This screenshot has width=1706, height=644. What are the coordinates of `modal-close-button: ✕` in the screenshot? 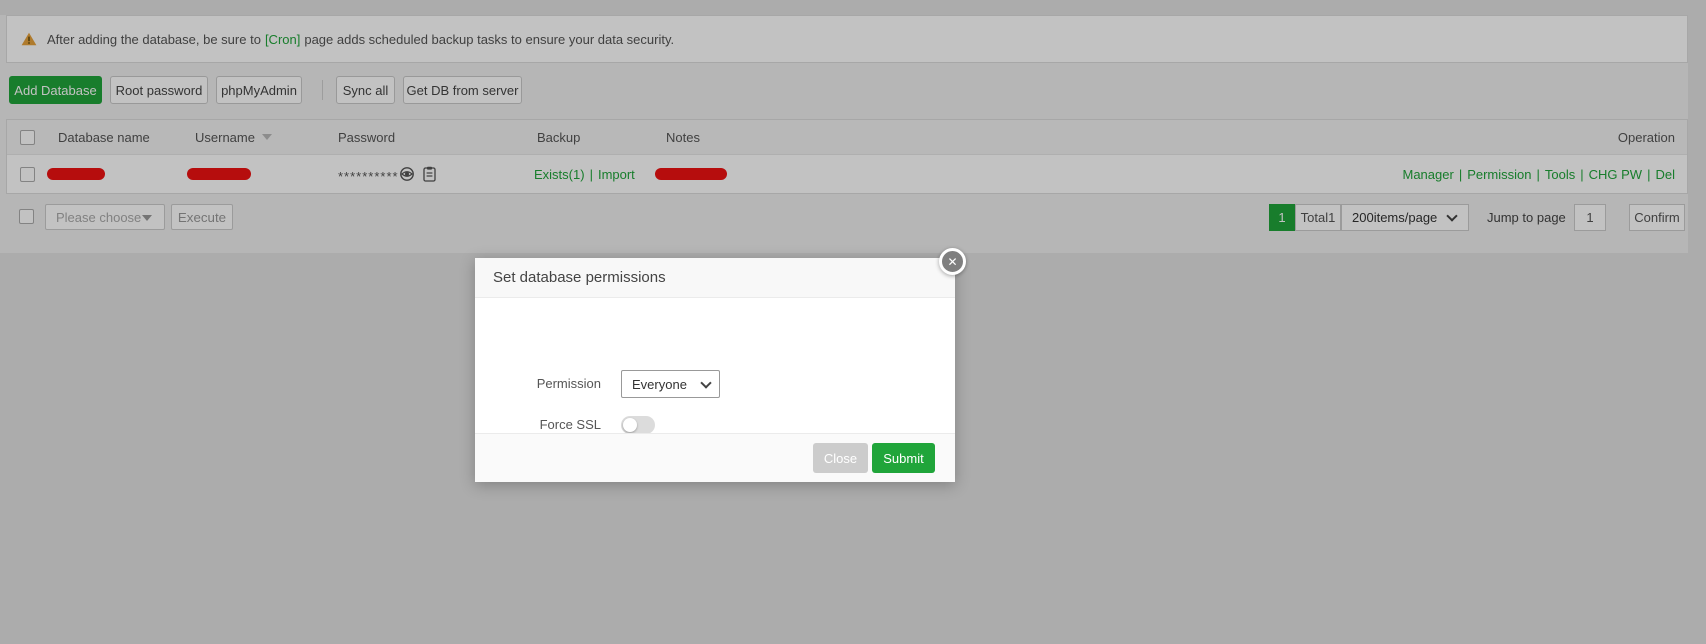 It's located at (952, 261).